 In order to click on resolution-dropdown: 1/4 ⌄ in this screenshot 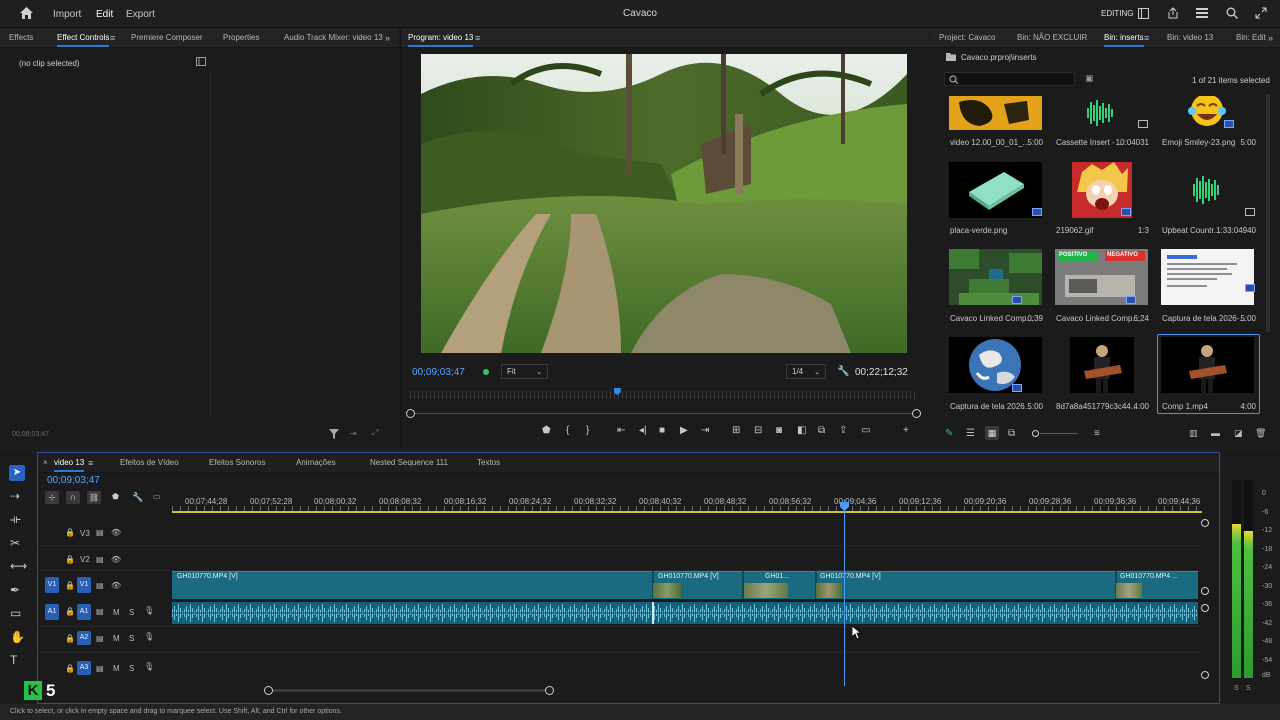, I will do `click(806, 371)`.